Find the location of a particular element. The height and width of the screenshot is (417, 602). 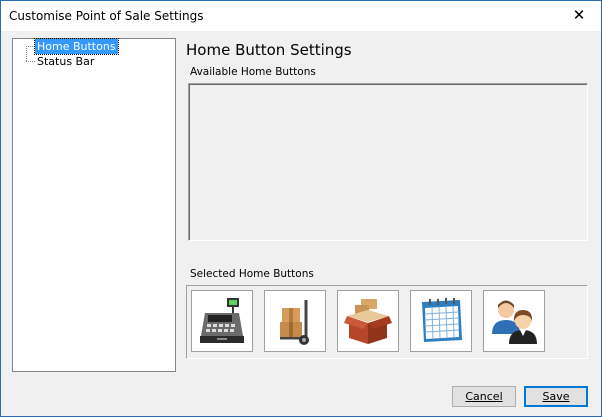

window-title: Customise Point of Sale Settings is located at coordinates (106, 16).